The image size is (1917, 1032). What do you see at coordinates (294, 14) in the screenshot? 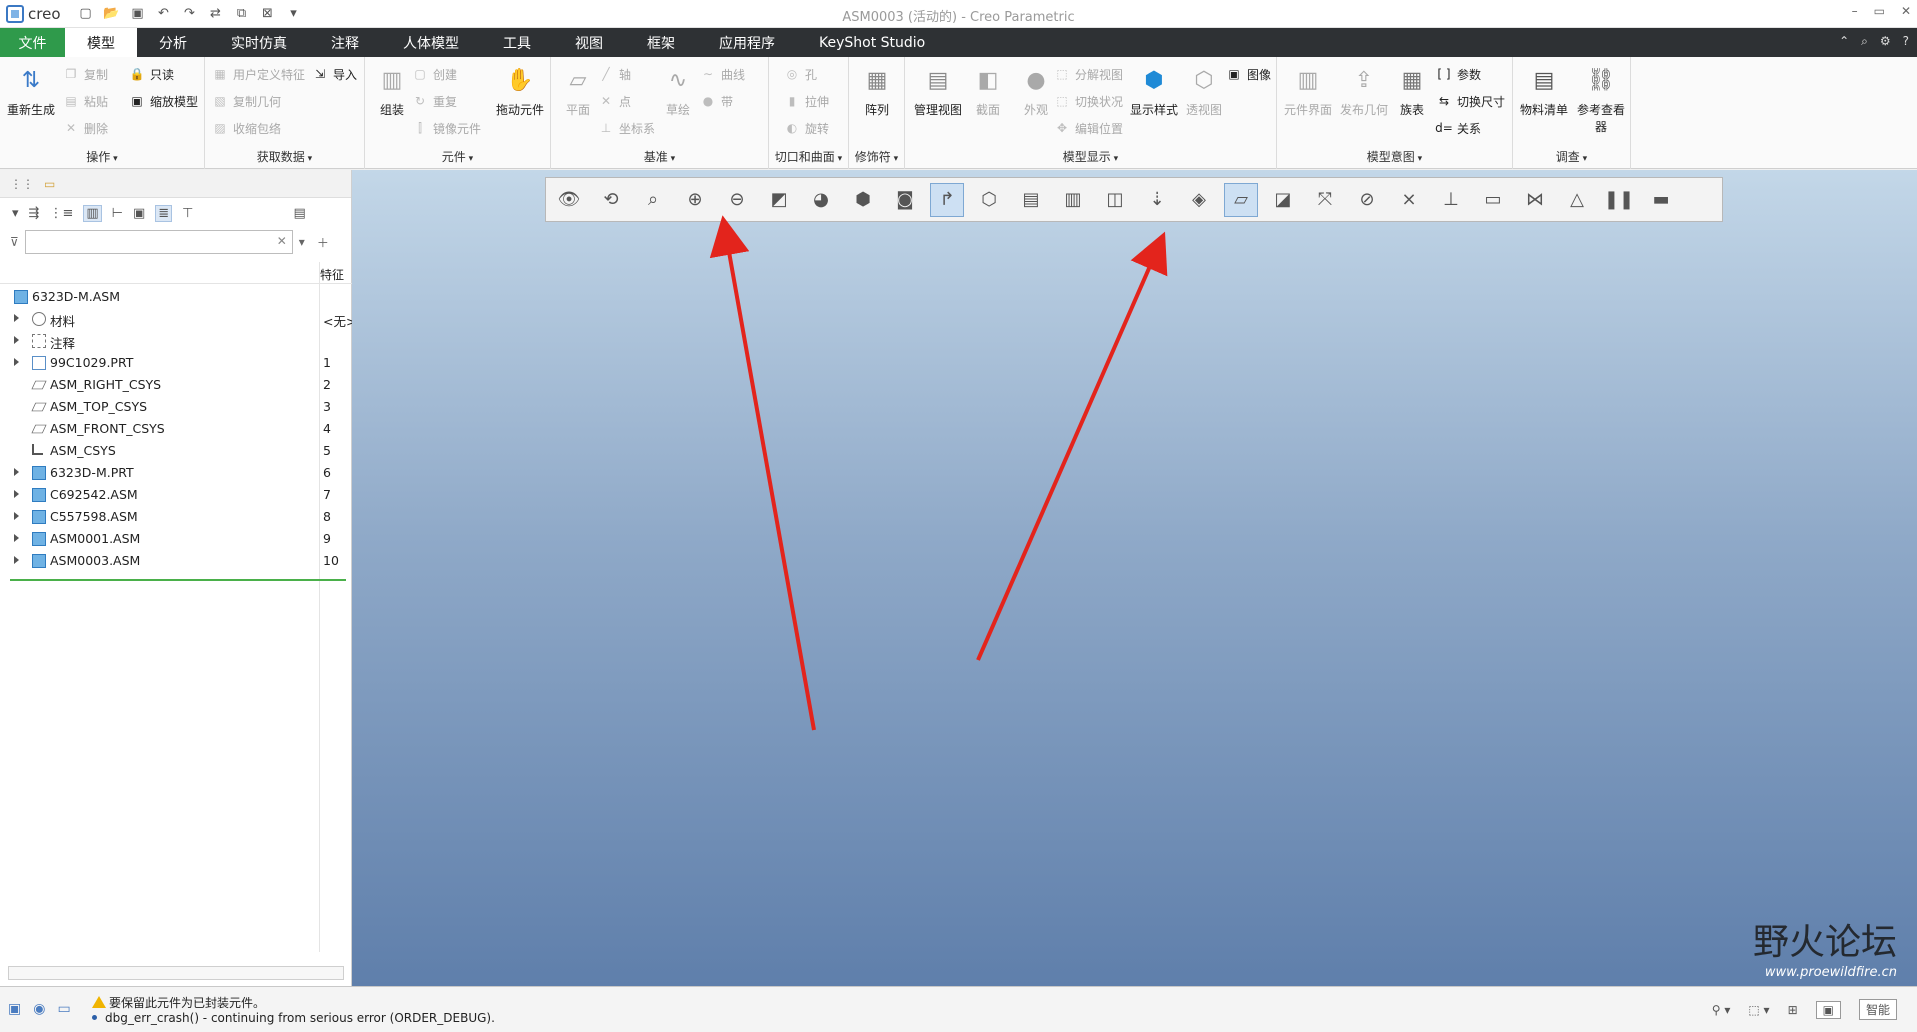
I see `customize-icon: ▾` at bounding box center [294, 14].